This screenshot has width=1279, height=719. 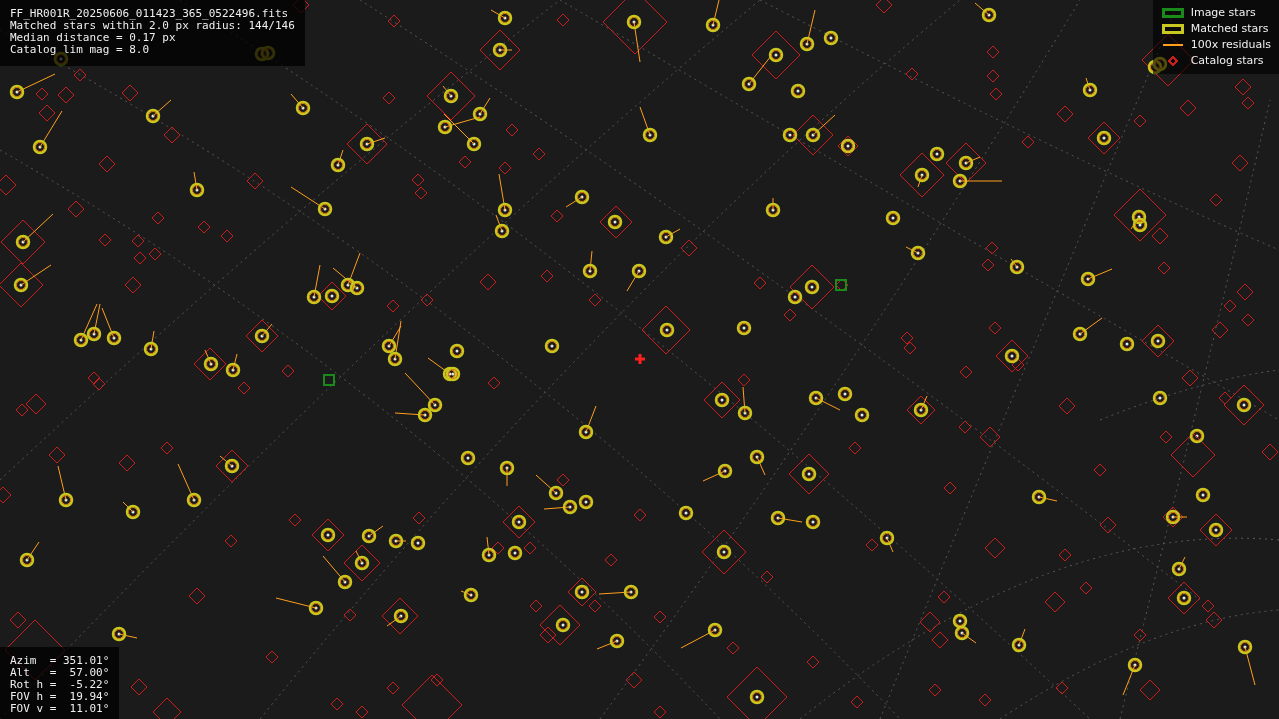 What do you see at coordinates (152, 26) in the screenshot?
I see `info-text: Matched stars within 2.0 px radius: 144/146` at bounding box center [152, 26].